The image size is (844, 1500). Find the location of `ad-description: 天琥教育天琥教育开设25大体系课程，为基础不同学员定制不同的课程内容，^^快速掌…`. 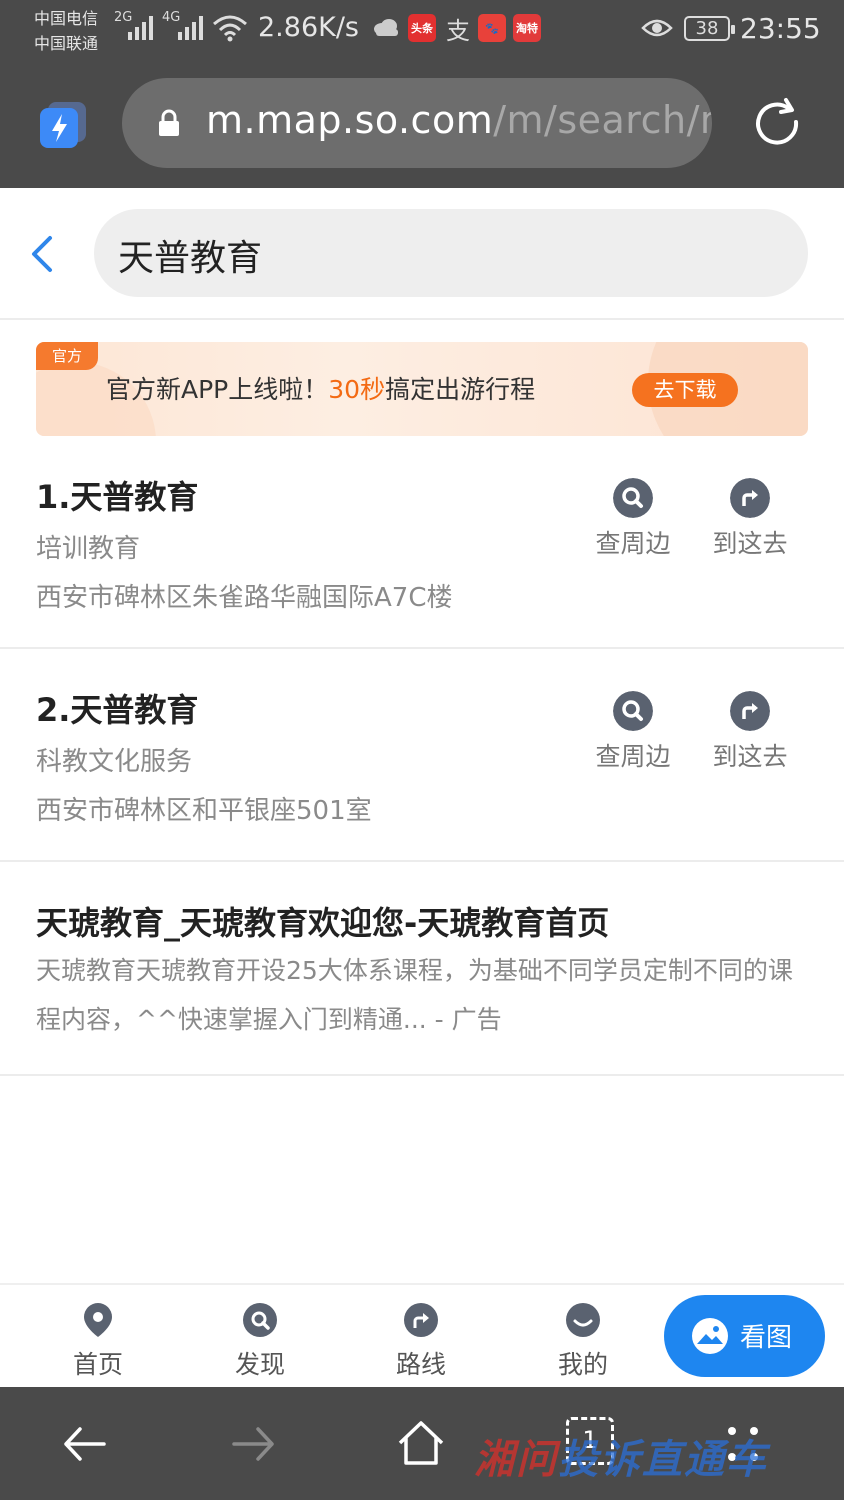

ad-description: 天琥教育天琥教育开设25大体系课程，为基础不同学员定制不同的课程内容，^^快速掌… is located at coordinates (414, 995).